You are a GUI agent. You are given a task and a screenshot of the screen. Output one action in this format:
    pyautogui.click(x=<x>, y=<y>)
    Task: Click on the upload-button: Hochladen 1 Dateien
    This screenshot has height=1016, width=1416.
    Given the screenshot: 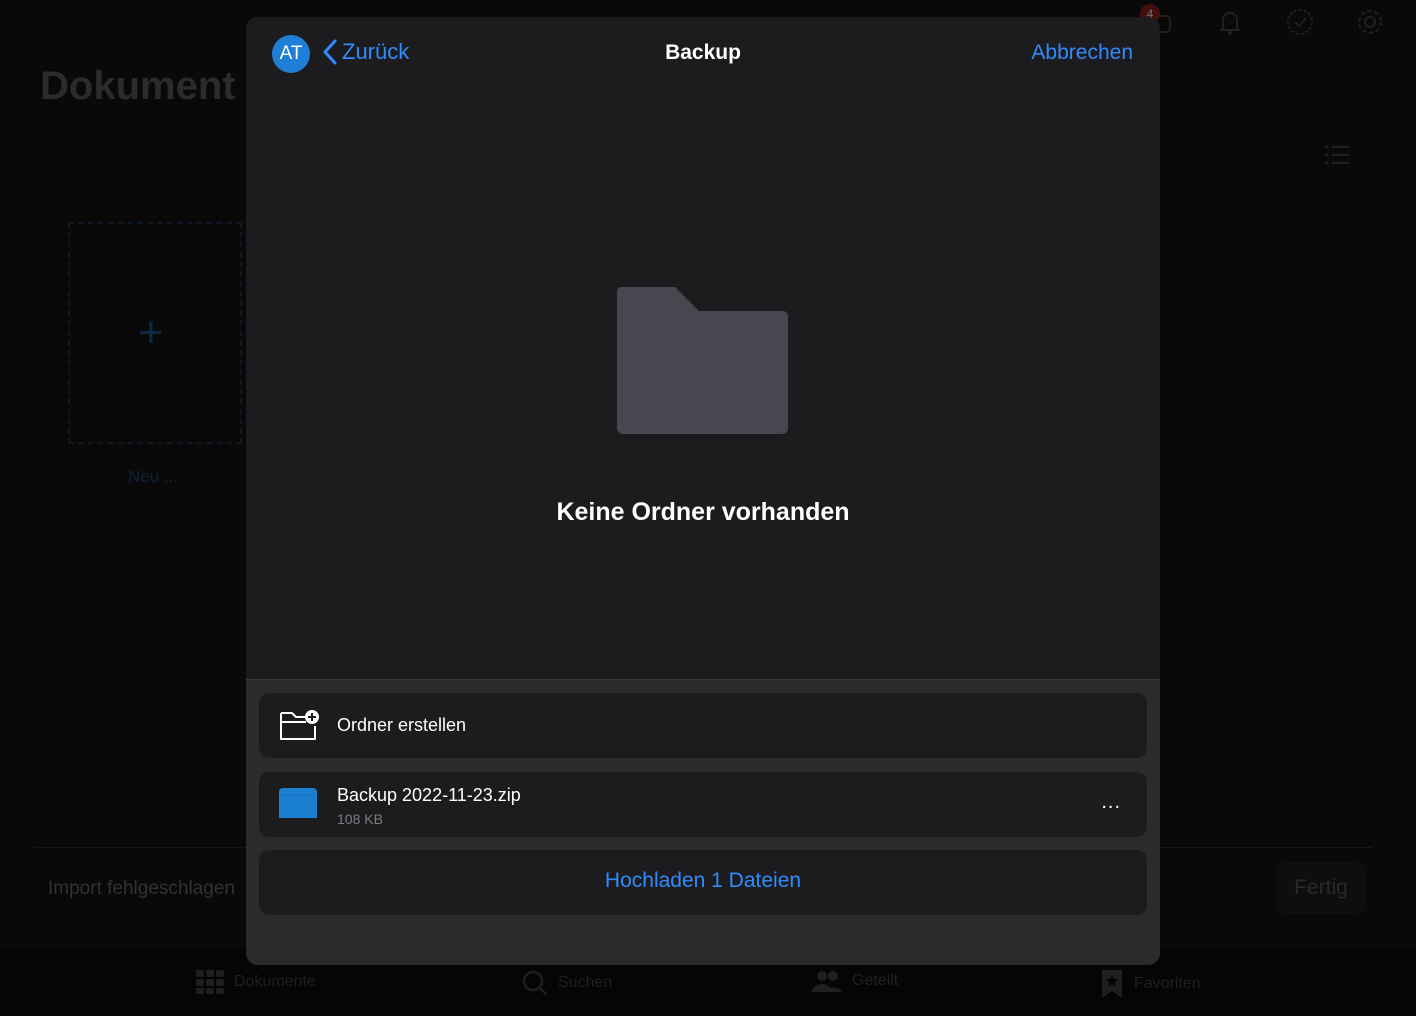 What is the action you would take?
    pyautogui.click(x=703, y=882)
    